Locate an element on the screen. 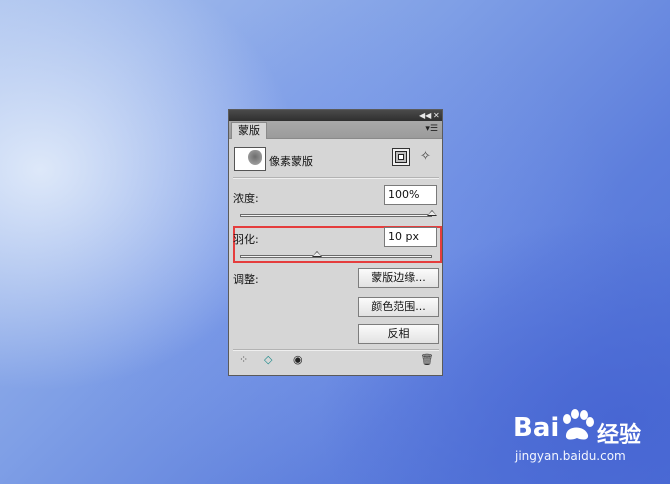 This screenshot has width=670, height=484. paw-icon is located at coordinates (578, 424).